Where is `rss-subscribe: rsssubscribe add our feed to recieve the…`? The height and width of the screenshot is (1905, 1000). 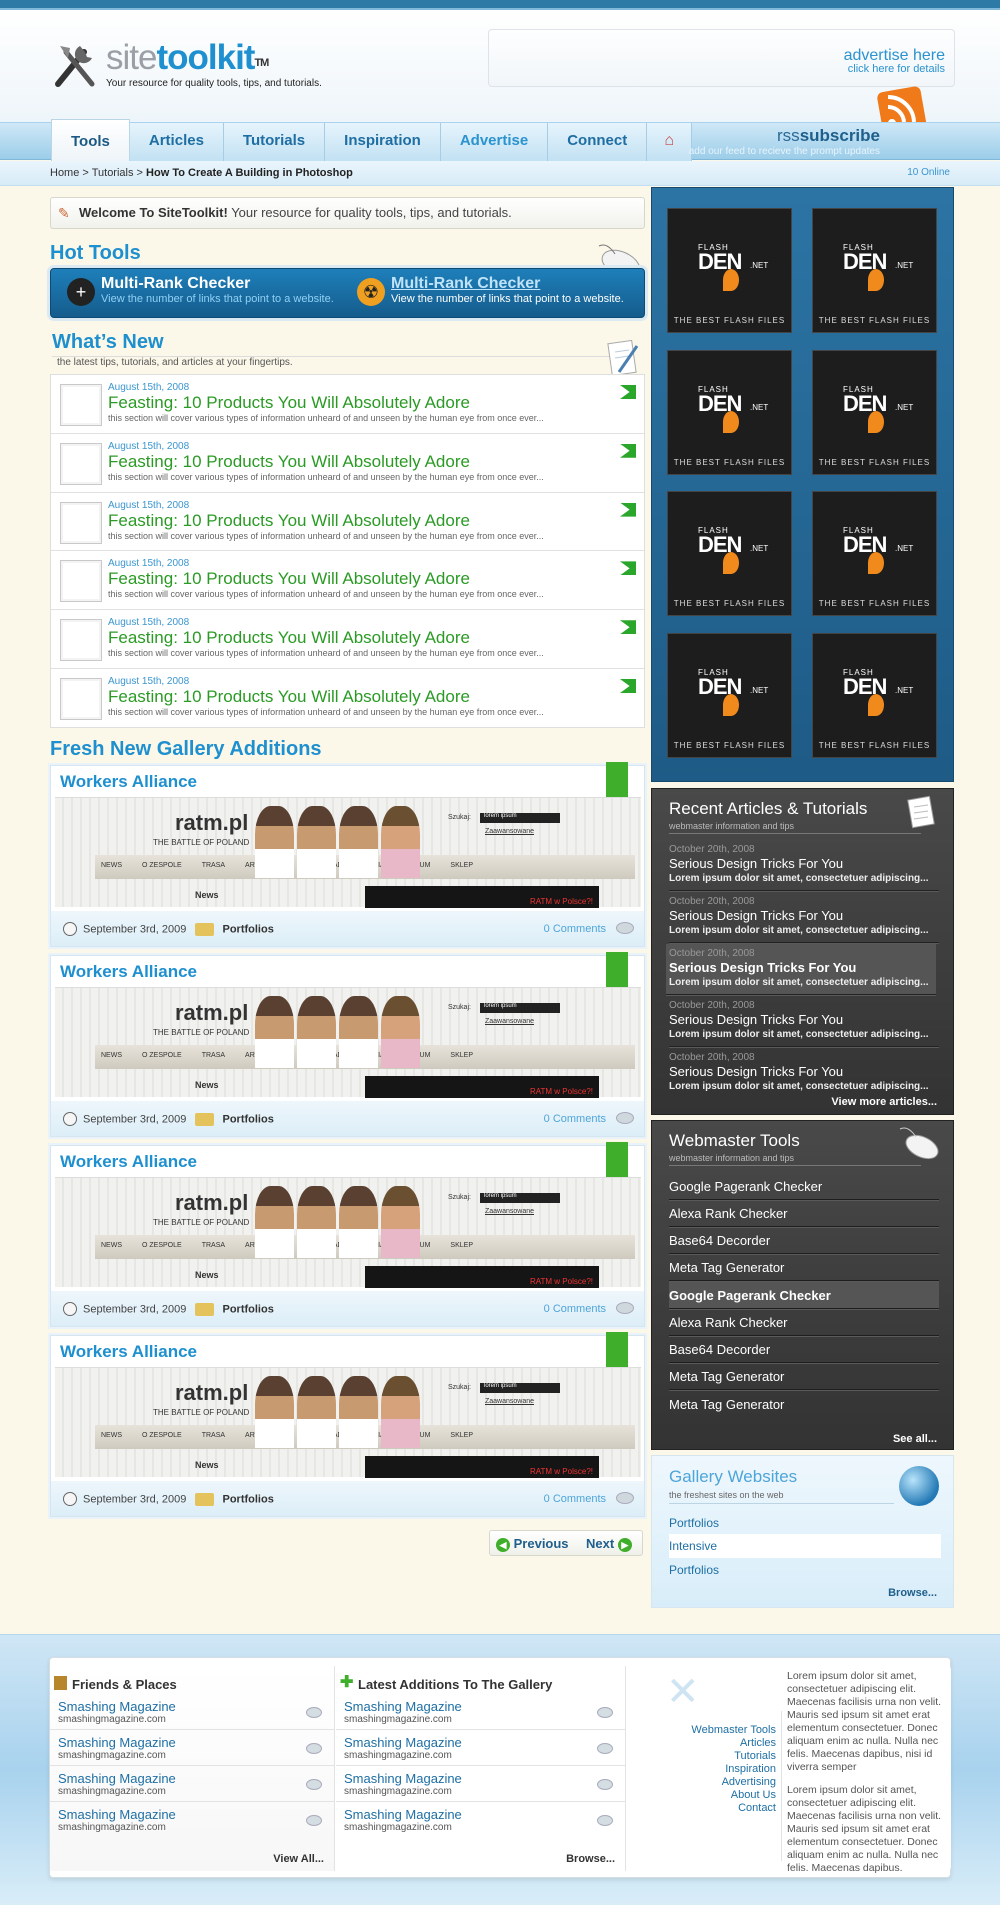 rss-subscribe: rsssubscribe add our feed to recieve the… is located at coordinates (784, 141).